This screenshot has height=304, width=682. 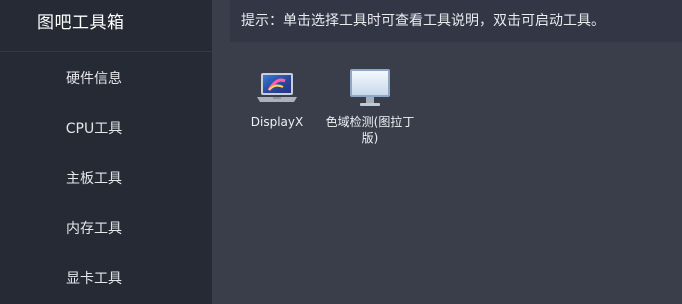 I want to click on tip-text: 提示：单击选择工具时可查看工具说明，双击可启动工具。, so click(x=456, y=21).